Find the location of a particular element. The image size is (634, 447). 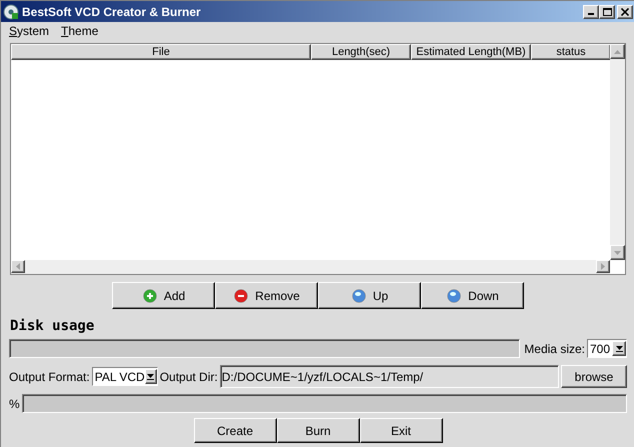

field-label: Output Format: is located at coordinates (49, 377).